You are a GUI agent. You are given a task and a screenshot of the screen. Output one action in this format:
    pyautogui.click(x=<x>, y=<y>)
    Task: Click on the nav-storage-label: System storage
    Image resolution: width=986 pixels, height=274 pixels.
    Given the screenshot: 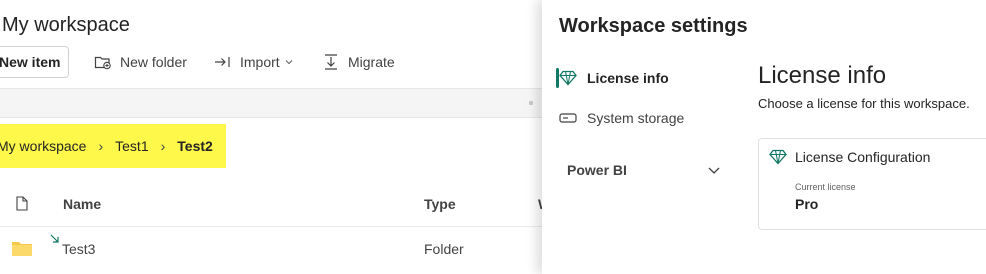 What is the action you would take?
    pyautogui.click(x=636, y=118)
    